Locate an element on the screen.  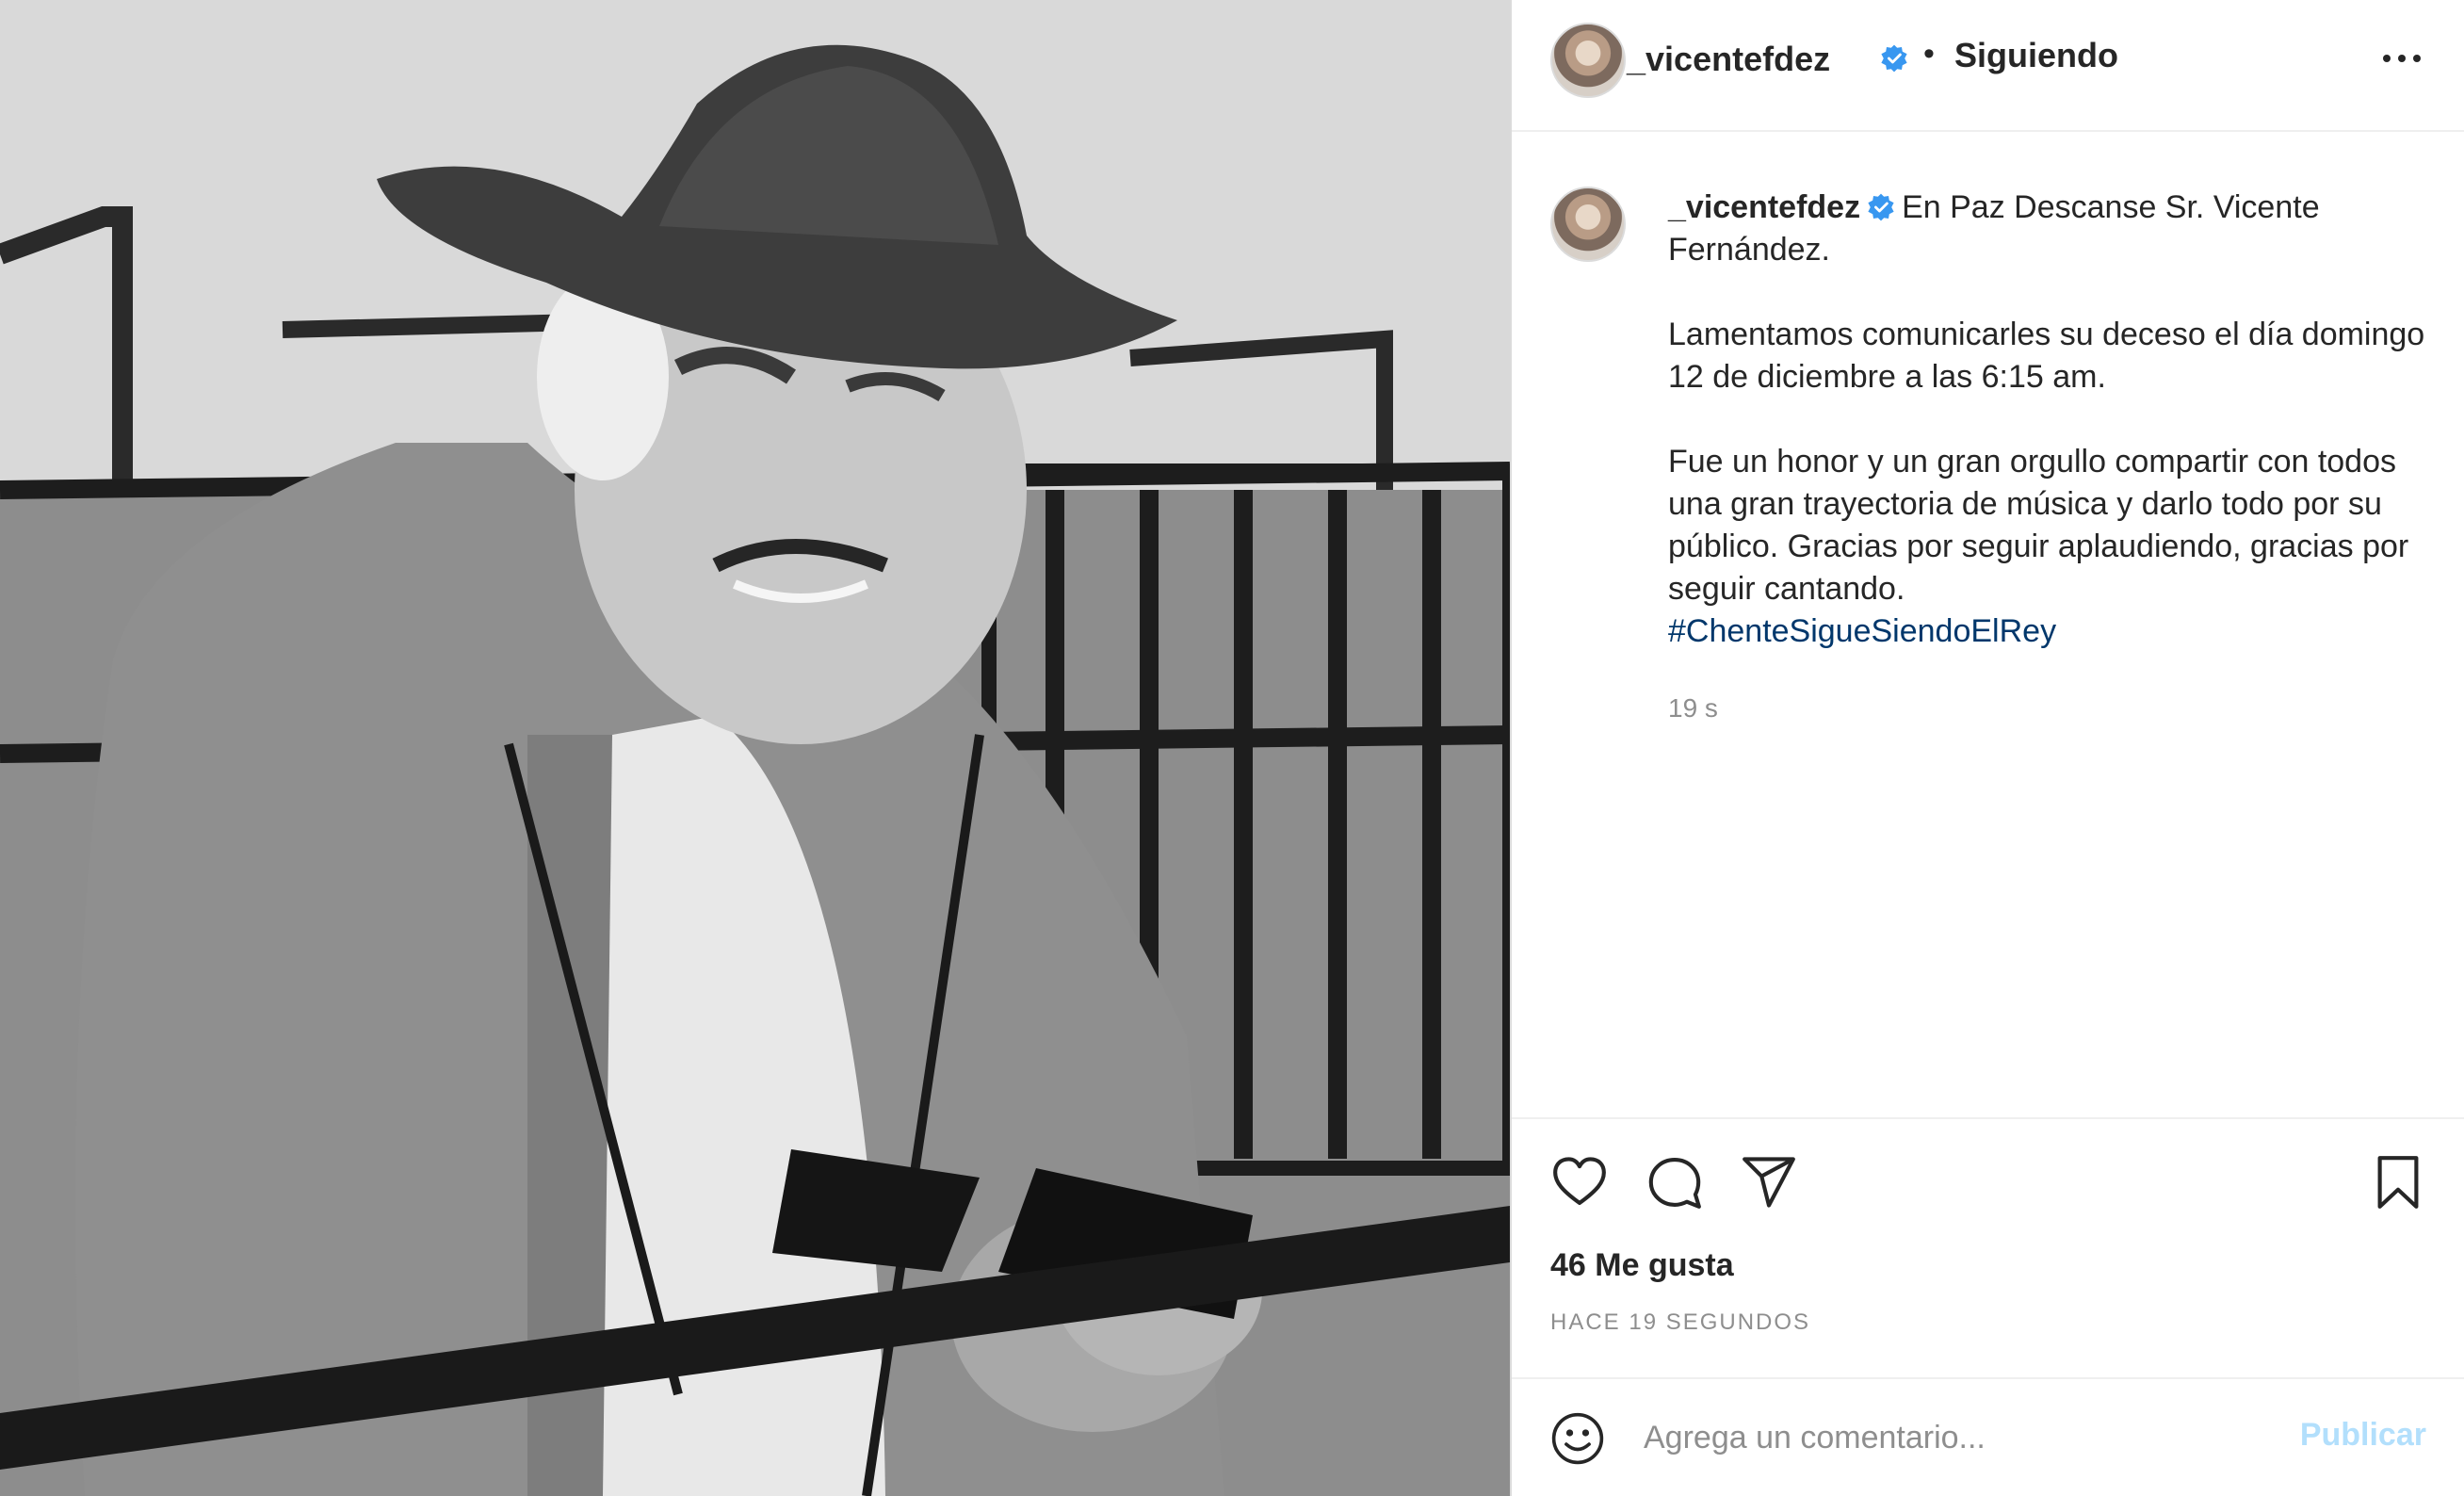
likes-count: 46 Me gusta is located at coordinates (1642, 1265).